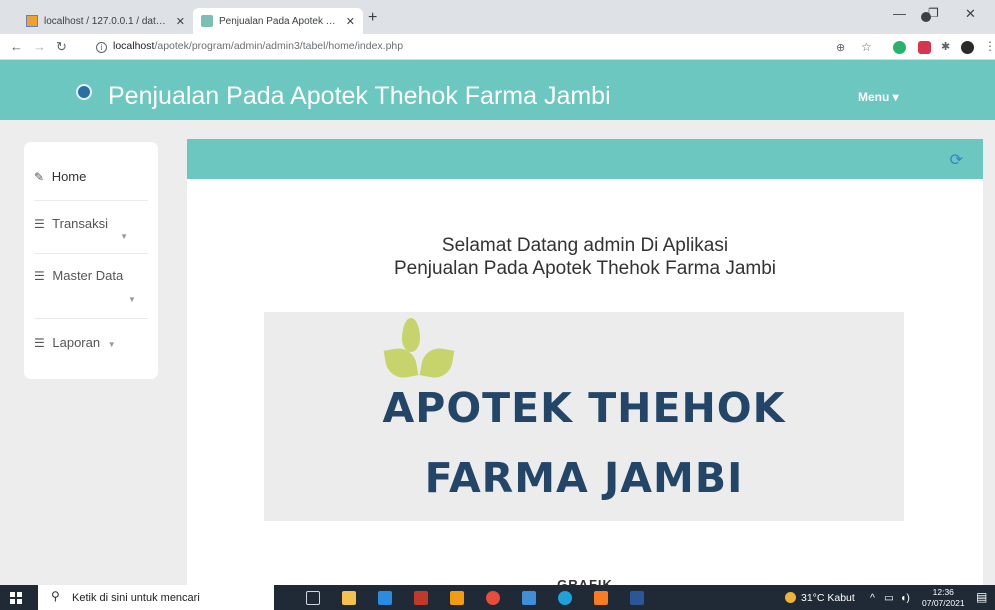 Image resolution: width=995 pixels, height=610 pixels. Describe the element at coordinates (207, 21) in the screenshot. I see `apotek-favicon-icon` at that location.